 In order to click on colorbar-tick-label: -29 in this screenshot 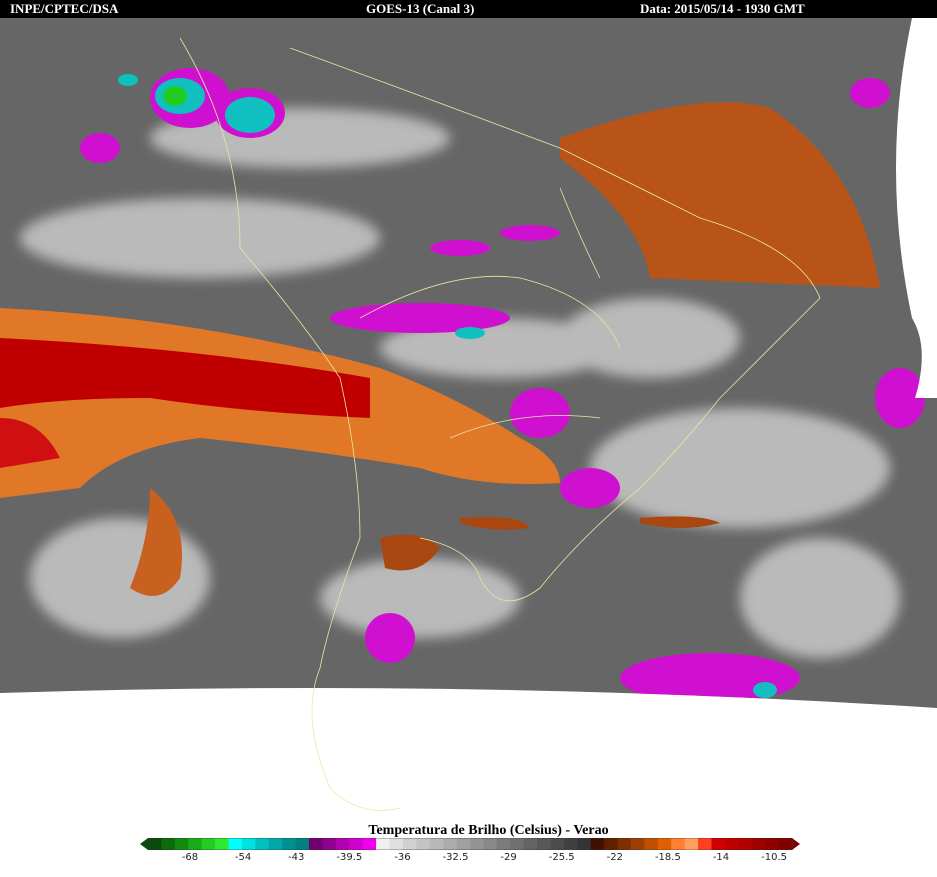, I will do `click(508, 857)`.